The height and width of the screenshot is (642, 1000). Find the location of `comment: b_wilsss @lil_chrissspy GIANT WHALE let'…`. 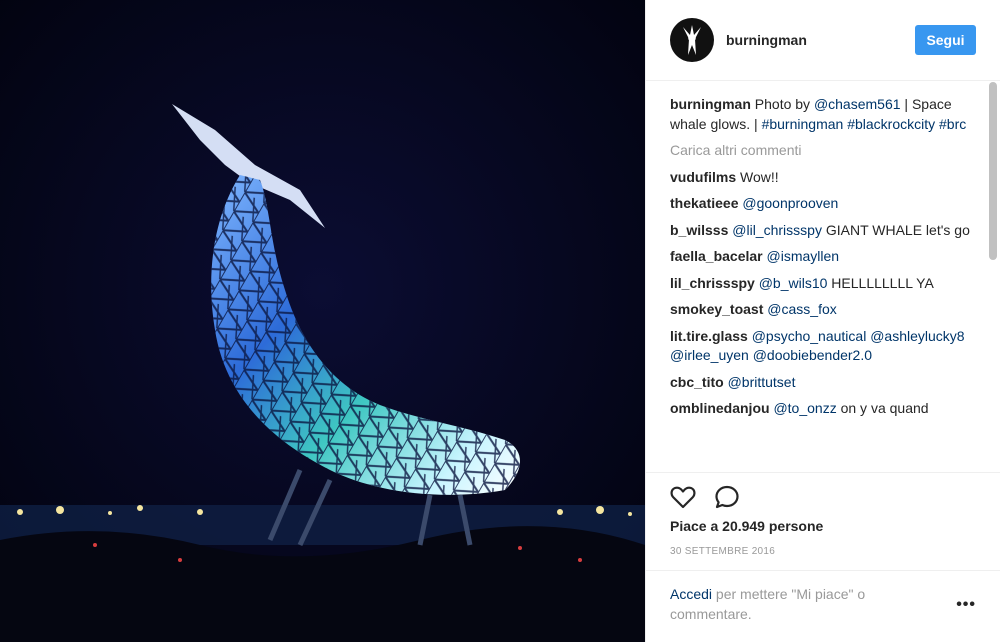

comment: b_wilsss @lil_chrissspy GIANT WHALE let'… is located at coordinates (822, 231).